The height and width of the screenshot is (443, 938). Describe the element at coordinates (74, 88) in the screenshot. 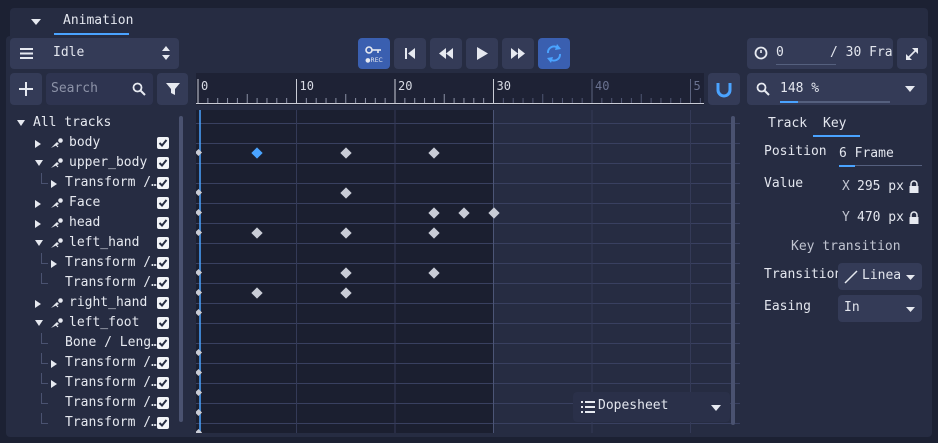

I see `search-input: Search` at that location.